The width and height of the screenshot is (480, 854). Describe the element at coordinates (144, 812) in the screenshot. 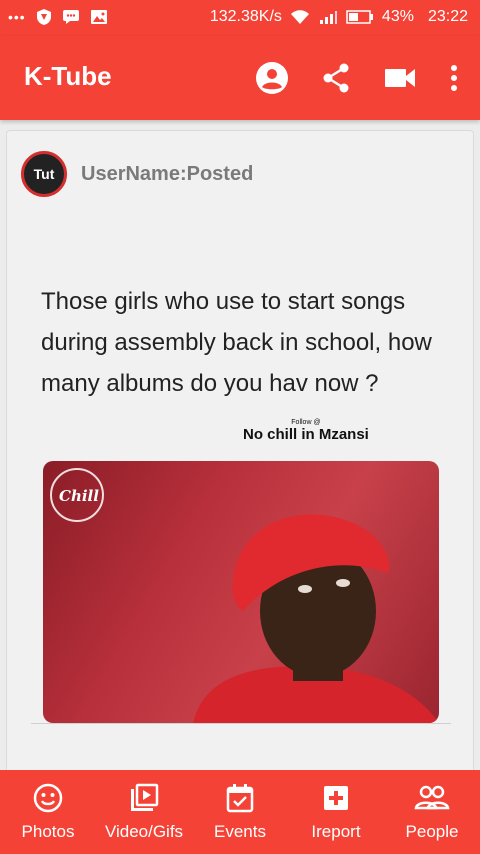

I see `nav-video-gifs: Video/Gifs` at that location.